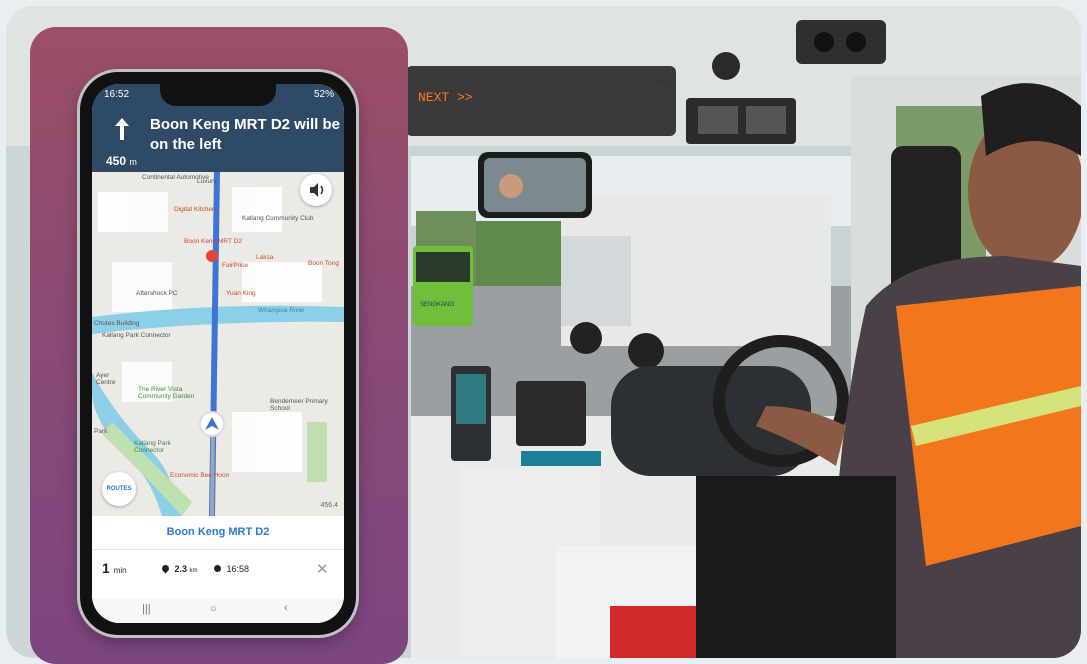 This screenshot has height=664, width=1087. I want to click on arrow-up-icon, so click(122, 129).